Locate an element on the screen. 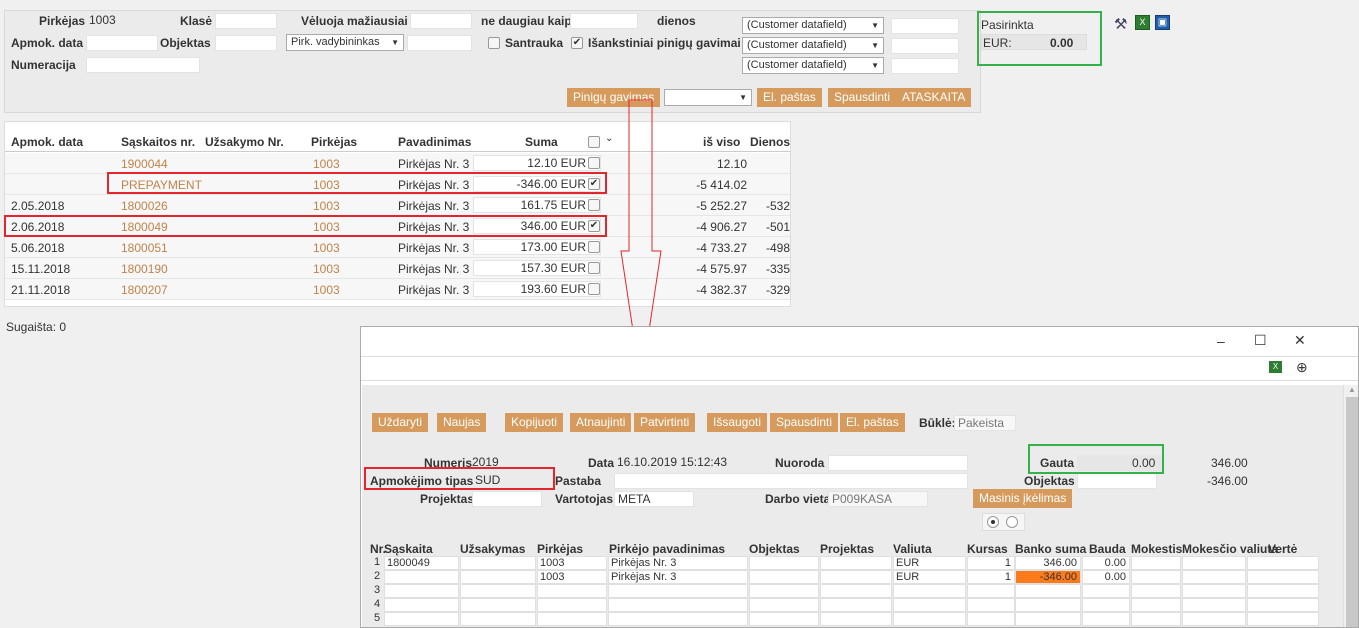 The width and height of the screenshot is (1359, 628). masinis-ikelimas-button: Masinis įkėlimas is located at coordinates (1023, 498).